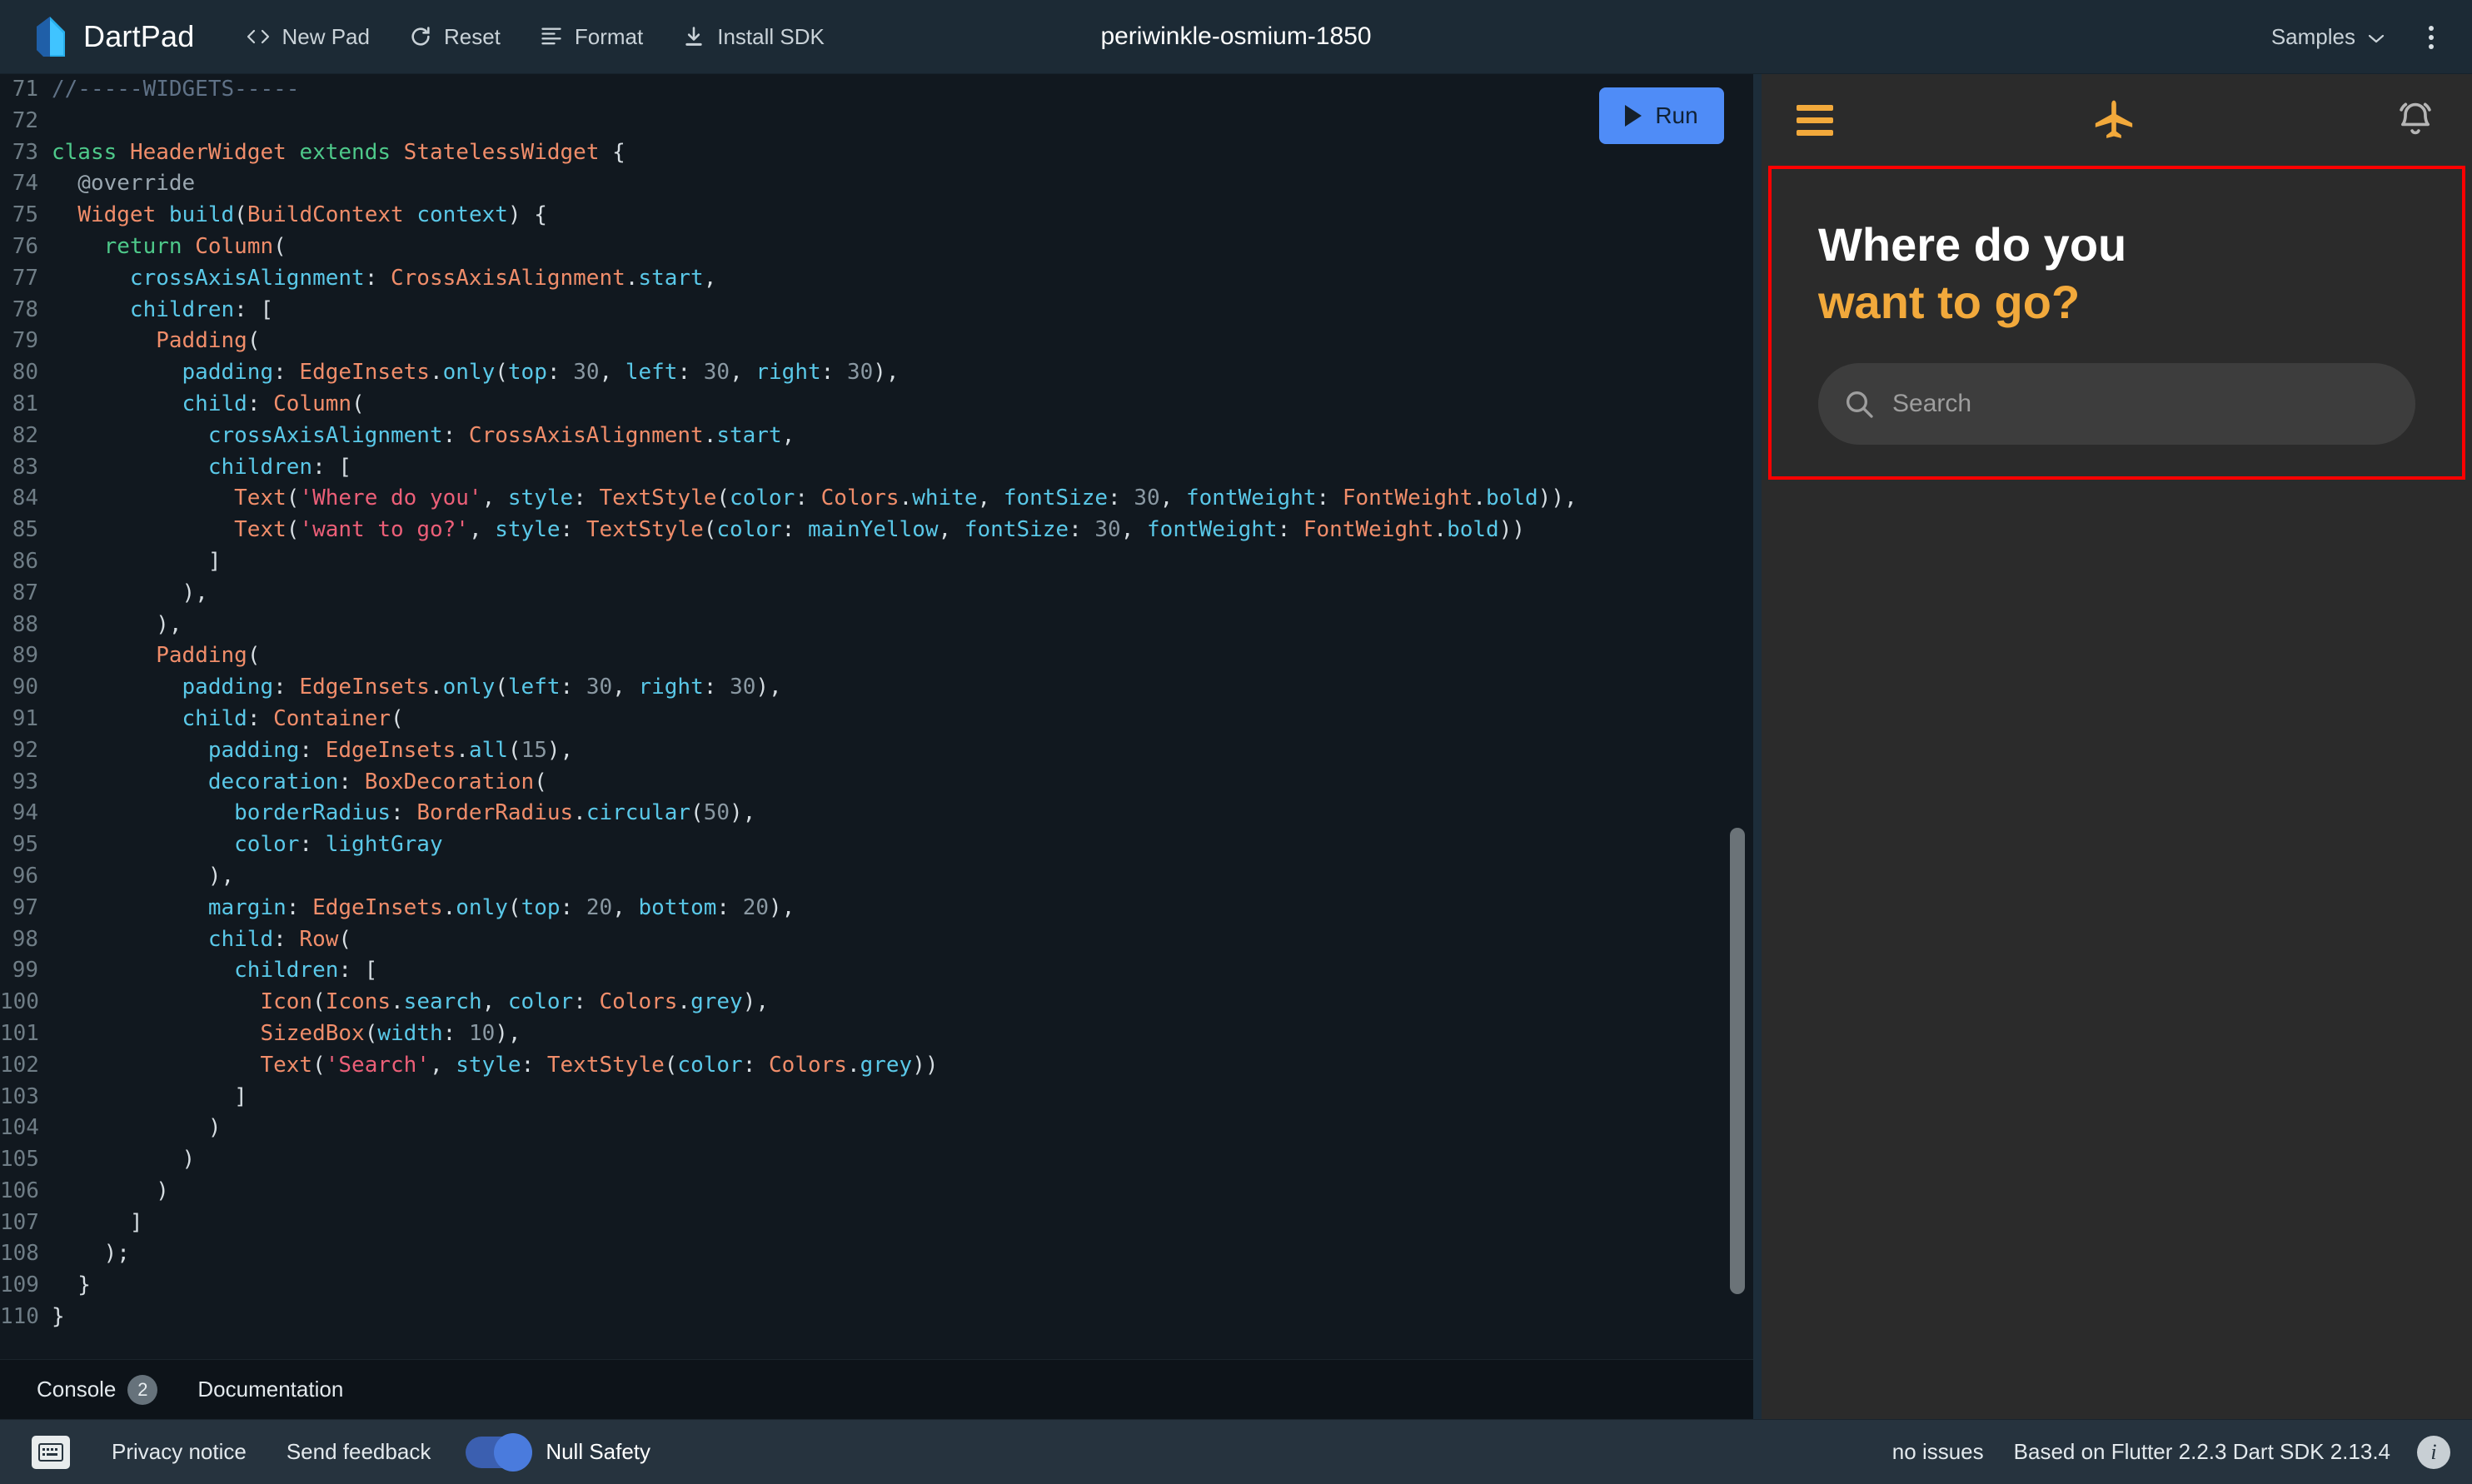 The height and width of the screenshot is (1484, 2472). What do you see at coordinates (1368, 530) in the screenshot?
I see `code-token: FontWeight` at bounding box center [1368, 530].